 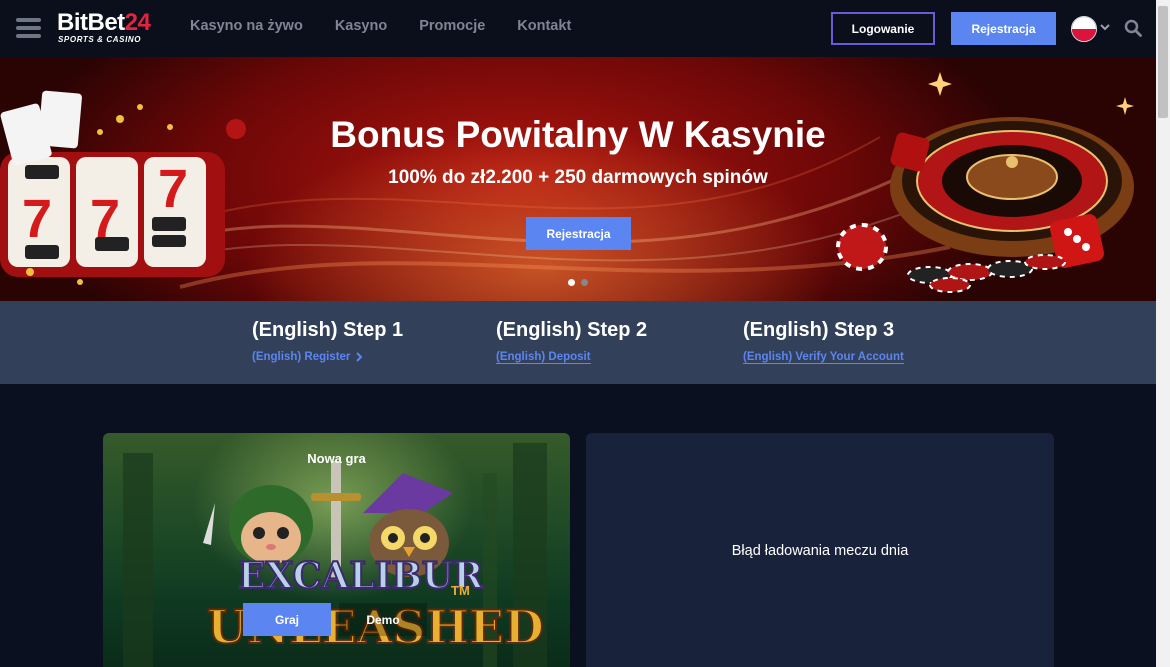 What do you see at coordinates (1003, 28) in the screenshot?
I see `register-button: Rejestracja` at bounding box center [1003, 28].